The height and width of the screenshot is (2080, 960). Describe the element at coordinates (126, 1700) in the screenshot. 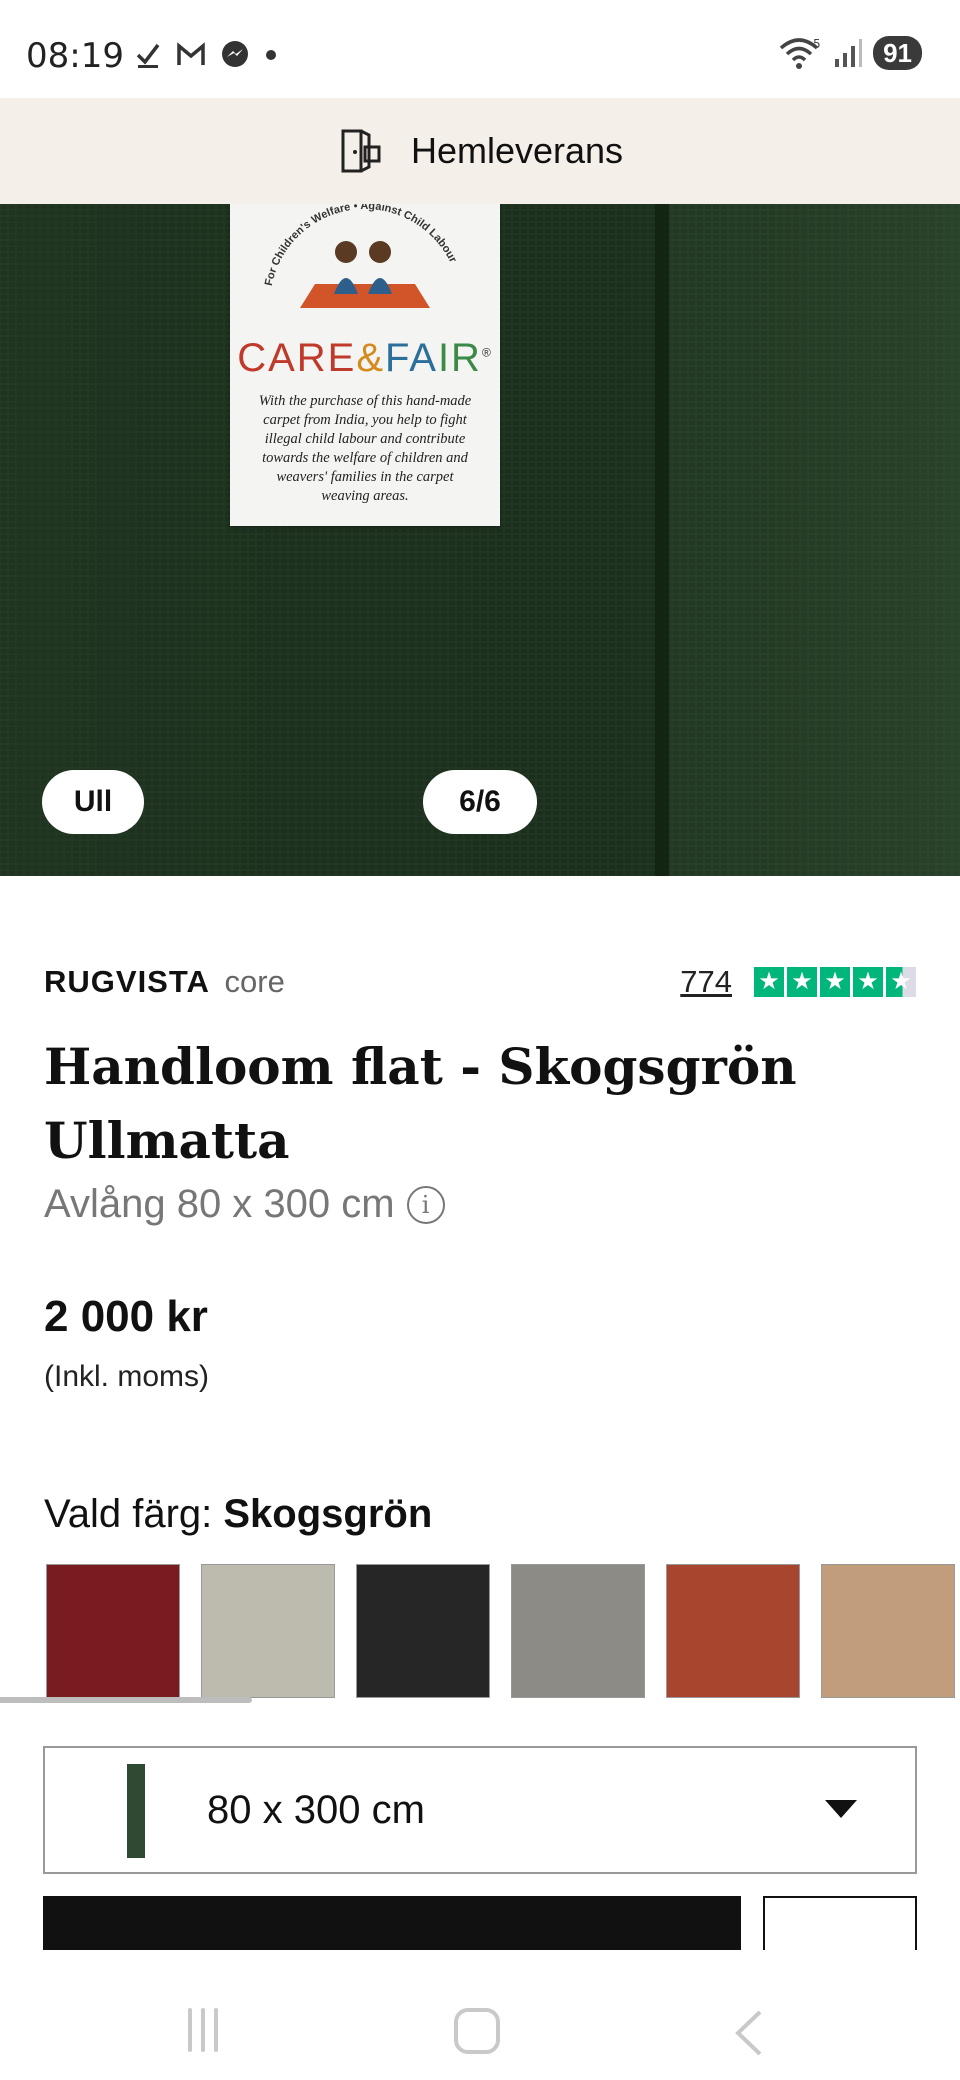

I see `swatch-scroll-indicator` at that location.